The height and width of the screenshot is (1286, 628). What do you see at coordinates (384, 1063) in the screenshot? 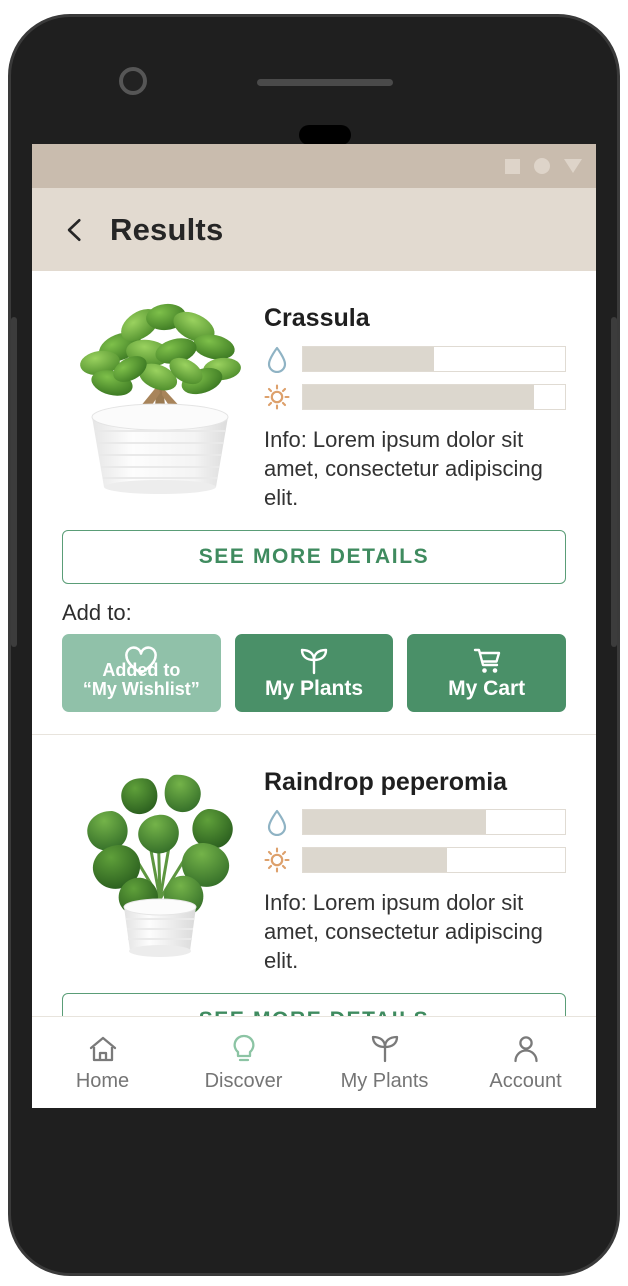
I see `nav-item-my-plants: My Plants` at bounding box center [384, 1063].